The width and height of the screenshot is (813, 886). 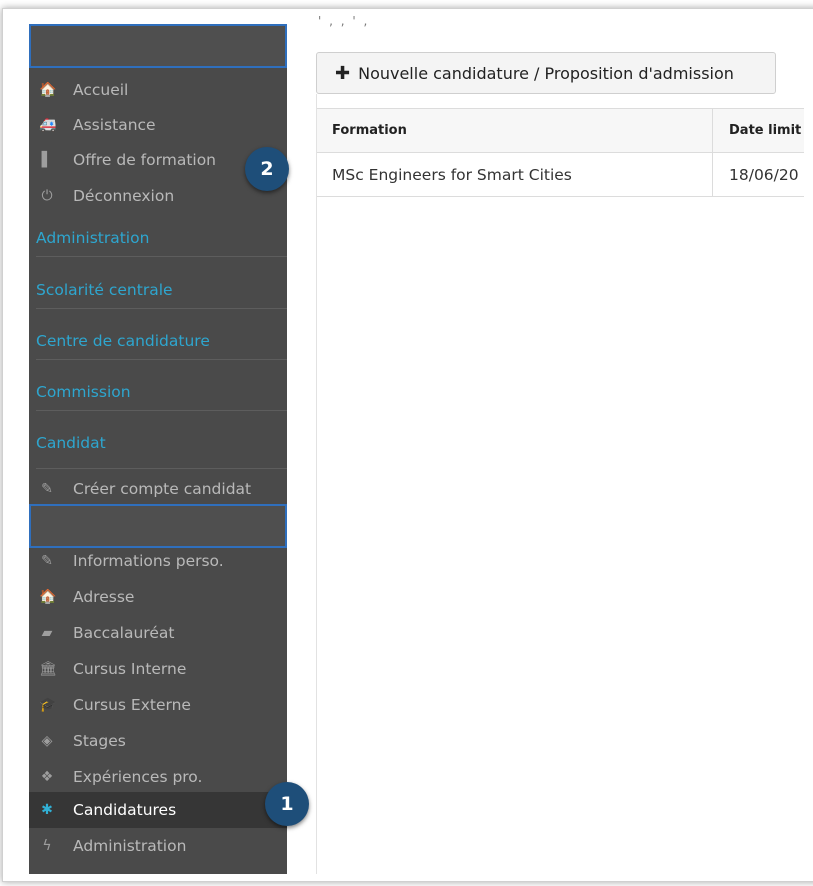 I want to click on nav-label: Cursus Interne, so click(x=130, y=669).